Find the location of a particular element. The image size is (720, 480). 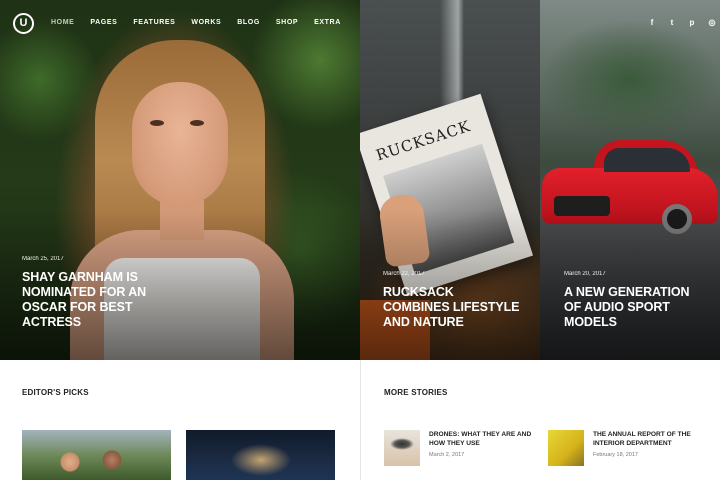

nav-item-pages: PAGES is located at coordinates (103, 22).